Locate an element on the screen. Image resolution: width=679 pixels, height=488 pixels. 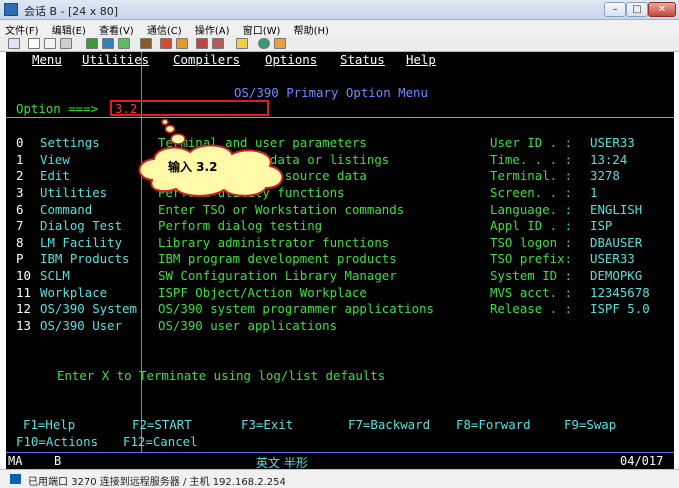
option-workplace: Workplace is located at coordinates (73, 293).